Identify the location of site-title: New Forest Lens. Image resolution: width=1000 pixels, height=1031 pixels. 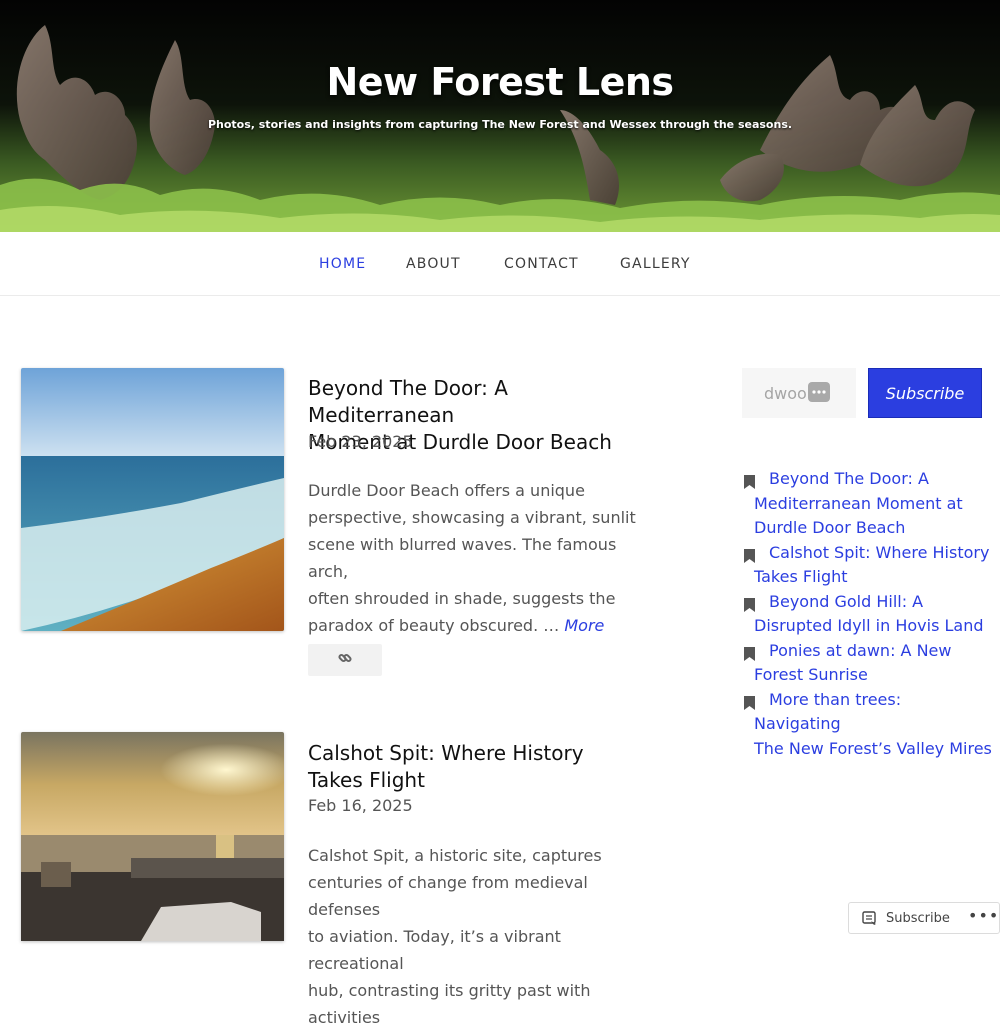
(500, 82).